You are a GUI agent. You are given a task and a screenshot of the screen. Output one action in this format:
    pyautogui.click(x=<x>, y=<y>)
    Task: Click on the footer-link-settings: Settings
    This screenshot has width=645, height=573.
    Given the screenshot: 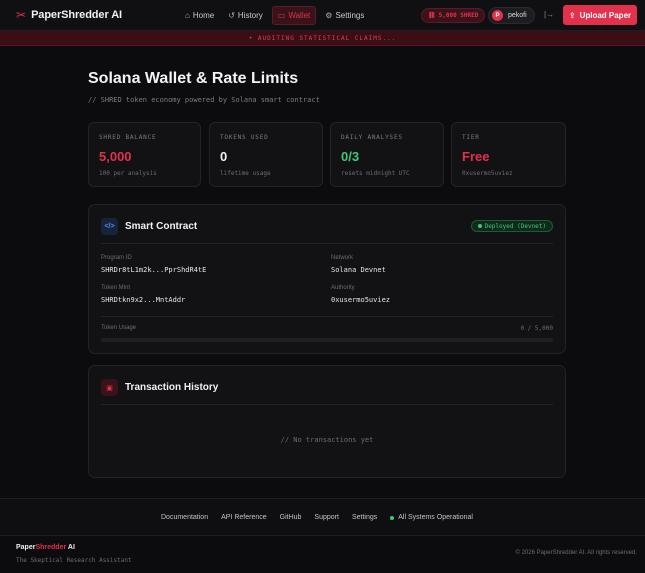 What is the action you would take?
    pyautogui.click(x=364, y=517)
    